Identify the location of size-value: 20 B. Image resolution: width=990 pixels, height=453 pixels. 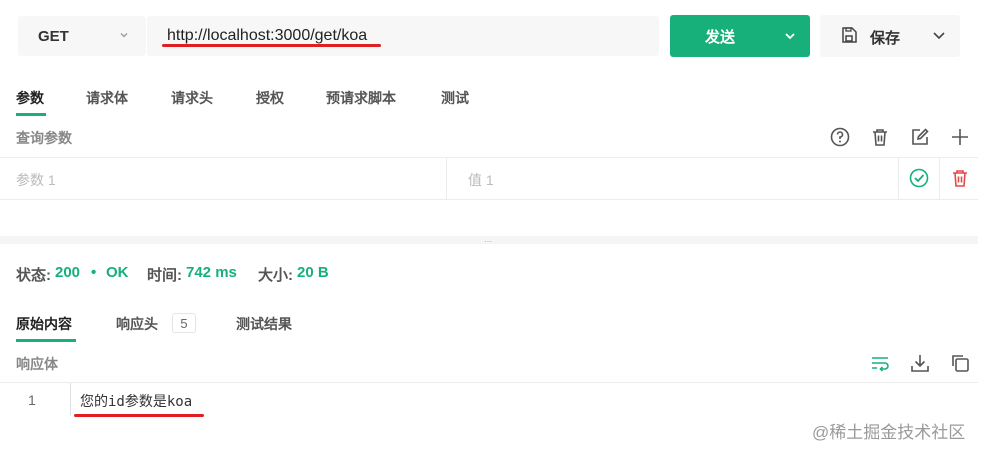
(313, 272).